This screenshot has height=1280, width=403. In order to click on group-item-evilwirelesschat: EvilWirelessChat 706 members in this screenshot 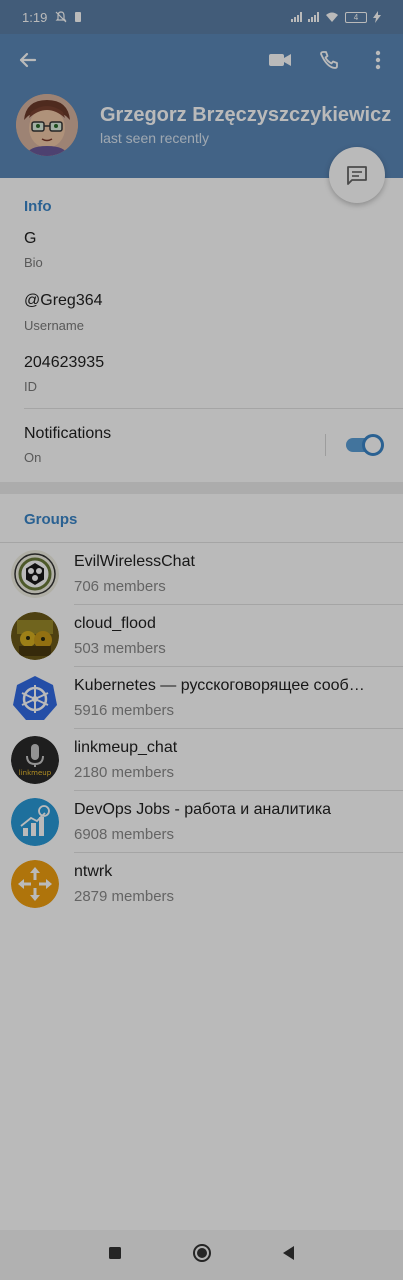, I will do `click(201, 574)`.